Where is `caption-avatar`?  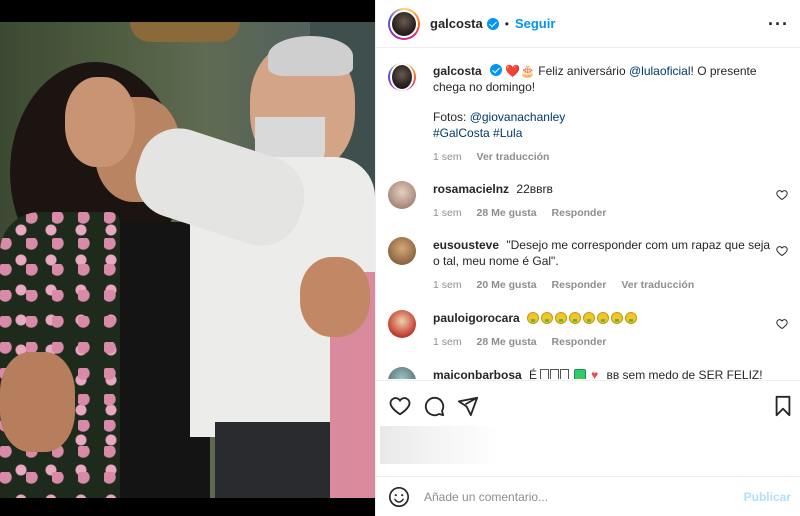 caption-avatar is located at coordinates (402, 77).